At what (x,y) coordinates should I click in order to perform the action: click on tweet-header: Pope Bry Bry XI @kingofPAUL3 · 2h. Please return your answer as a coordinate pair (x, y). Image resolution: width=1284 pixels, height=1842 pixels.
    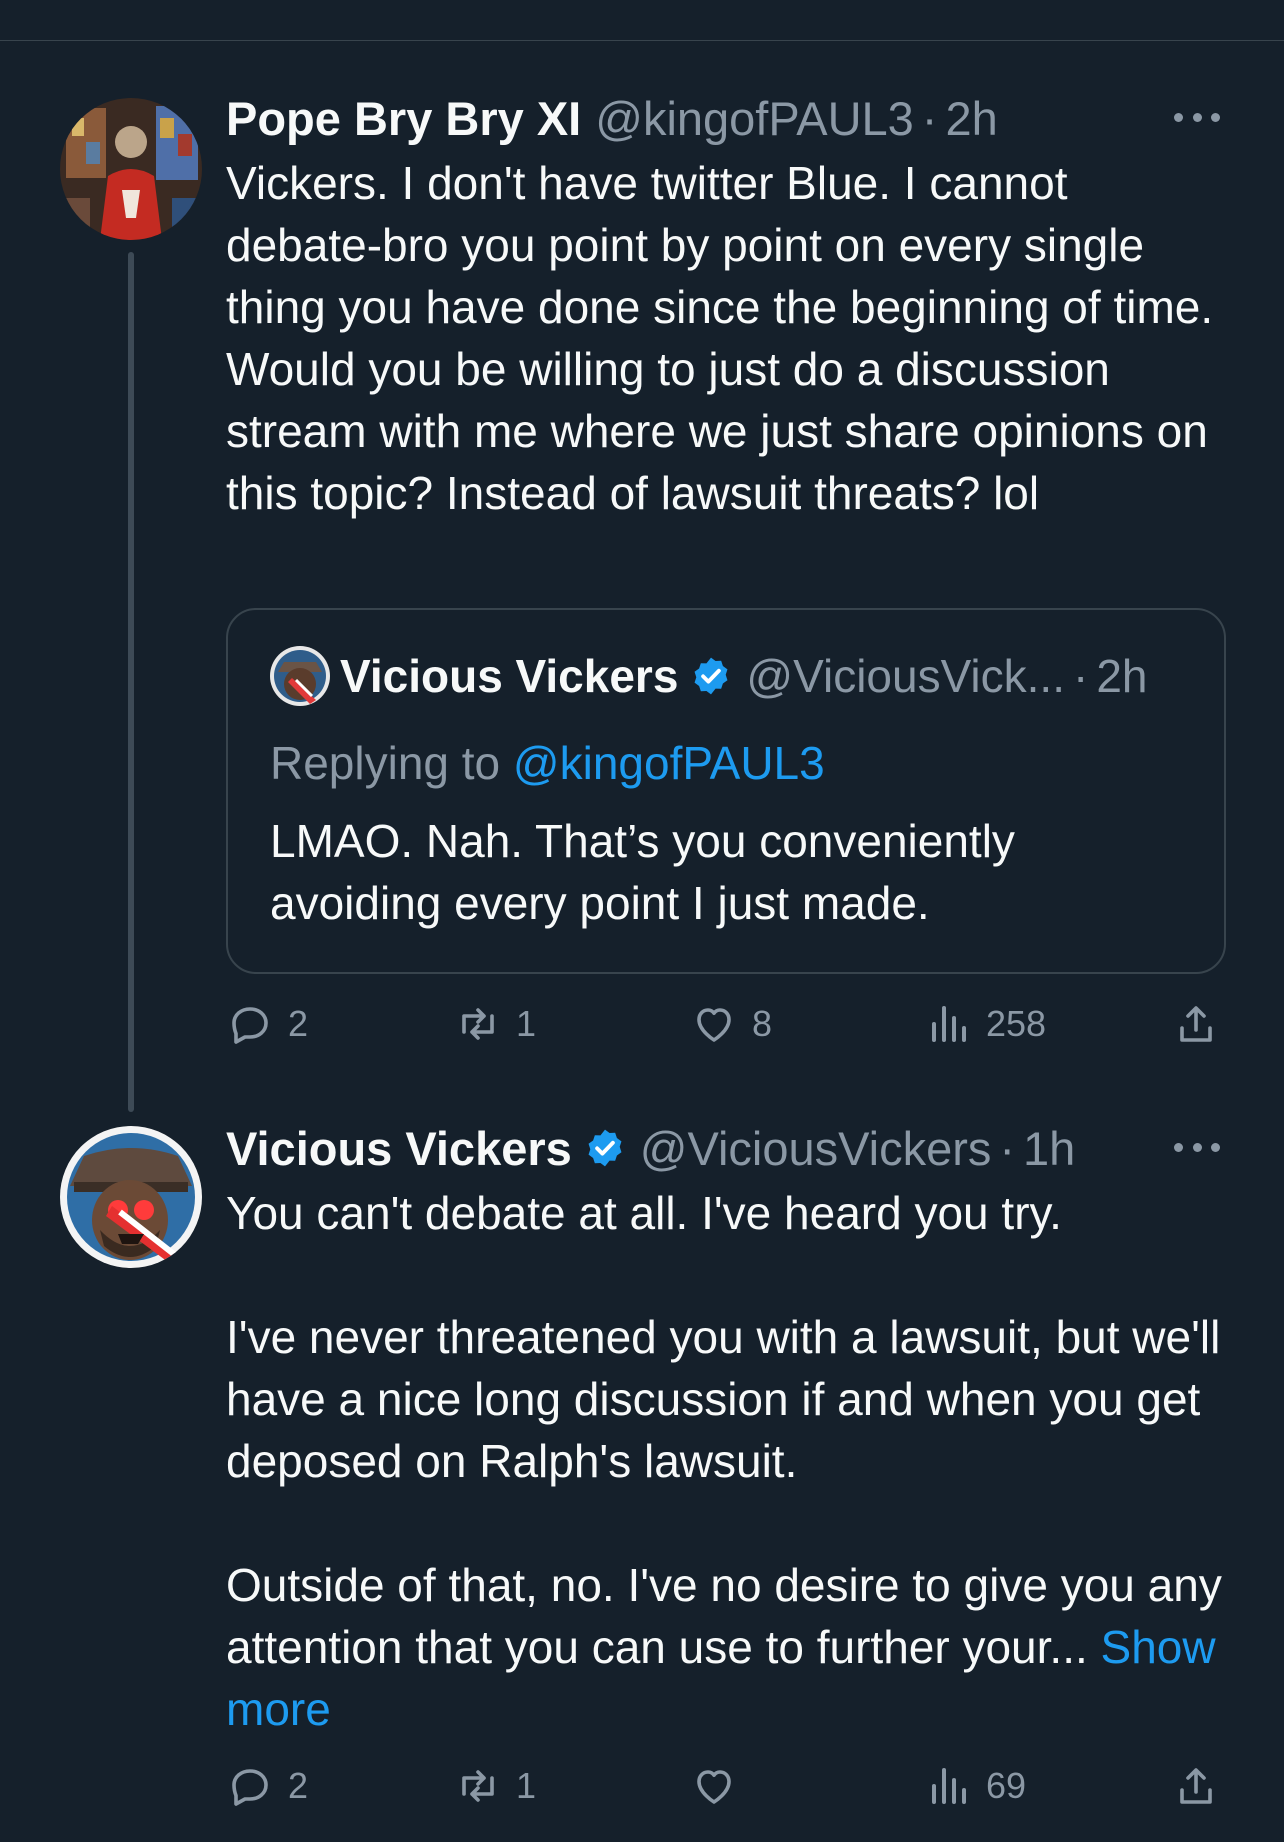
    Looking at the image, I should click on (612, 118).